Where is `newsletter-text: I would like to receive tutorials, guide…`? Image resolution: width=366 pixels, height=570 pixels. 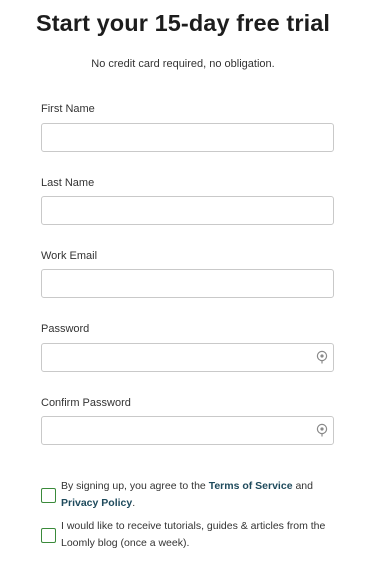 newsletter-text: I would like to receive tutorials, guide… is located at coordinates (193, 534).